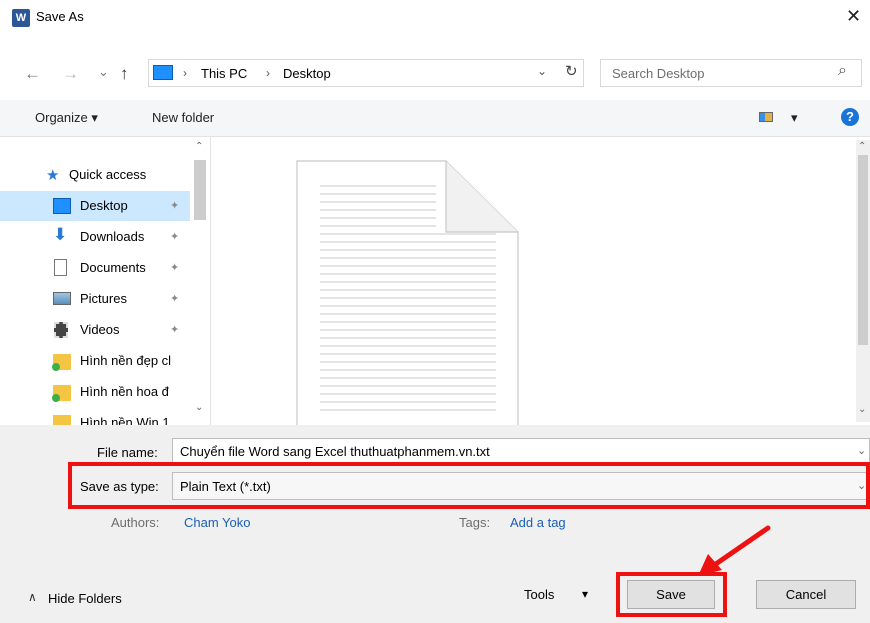  Describe the element at coordinates (850, 117) in the screenshot. I see `help-icon: ?` at that location.